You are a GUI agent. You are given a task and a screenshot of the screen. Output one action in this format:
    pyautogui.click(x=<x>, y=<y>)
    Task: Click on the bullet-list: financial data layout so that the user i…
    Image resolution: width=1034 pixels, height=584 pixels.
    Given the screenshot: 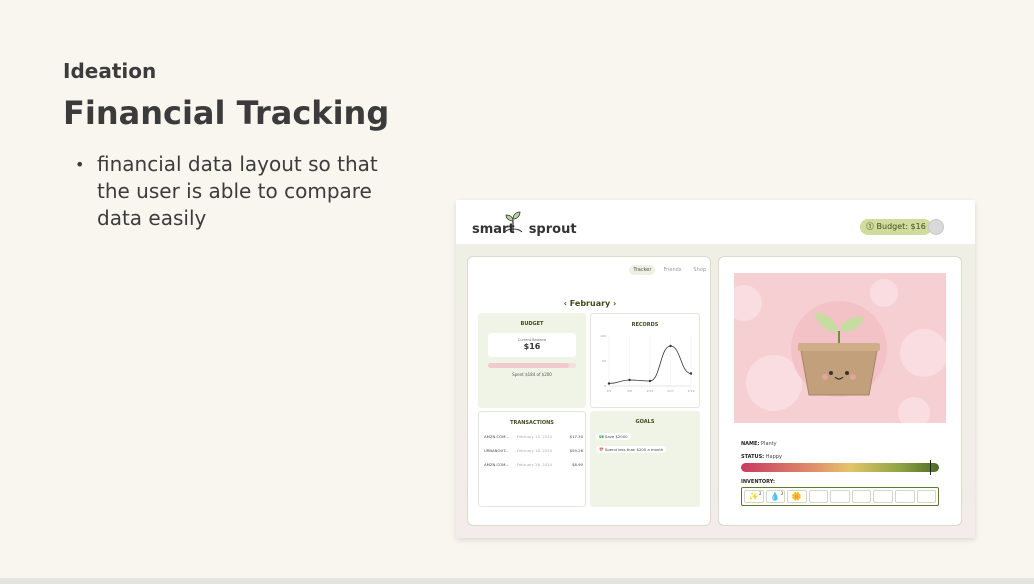 What is the action you would take?
    pyautogui.click(x=245, y=191)
    